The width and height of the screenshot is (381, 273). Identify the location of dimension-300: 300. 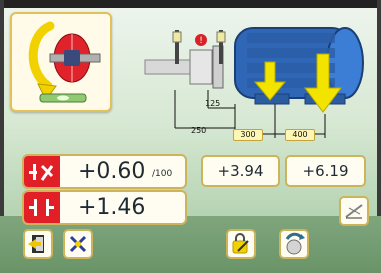
(248, 135).